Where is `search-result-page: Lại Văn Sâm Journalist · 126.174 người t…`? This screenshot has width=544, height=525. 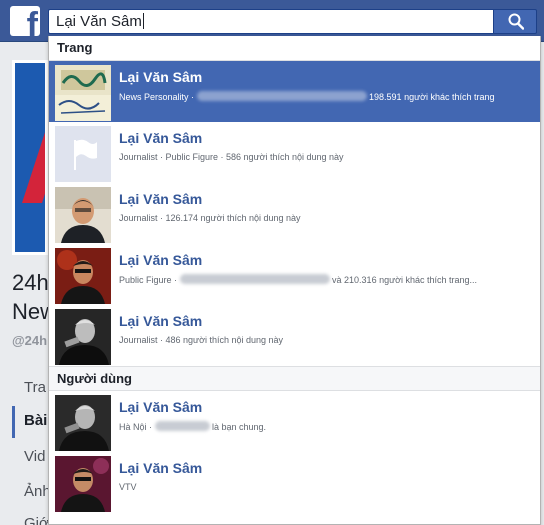 search-result-page: Lại Văn Sâm Journalist · 126.174 người t… is located at coordinates (294, 213).